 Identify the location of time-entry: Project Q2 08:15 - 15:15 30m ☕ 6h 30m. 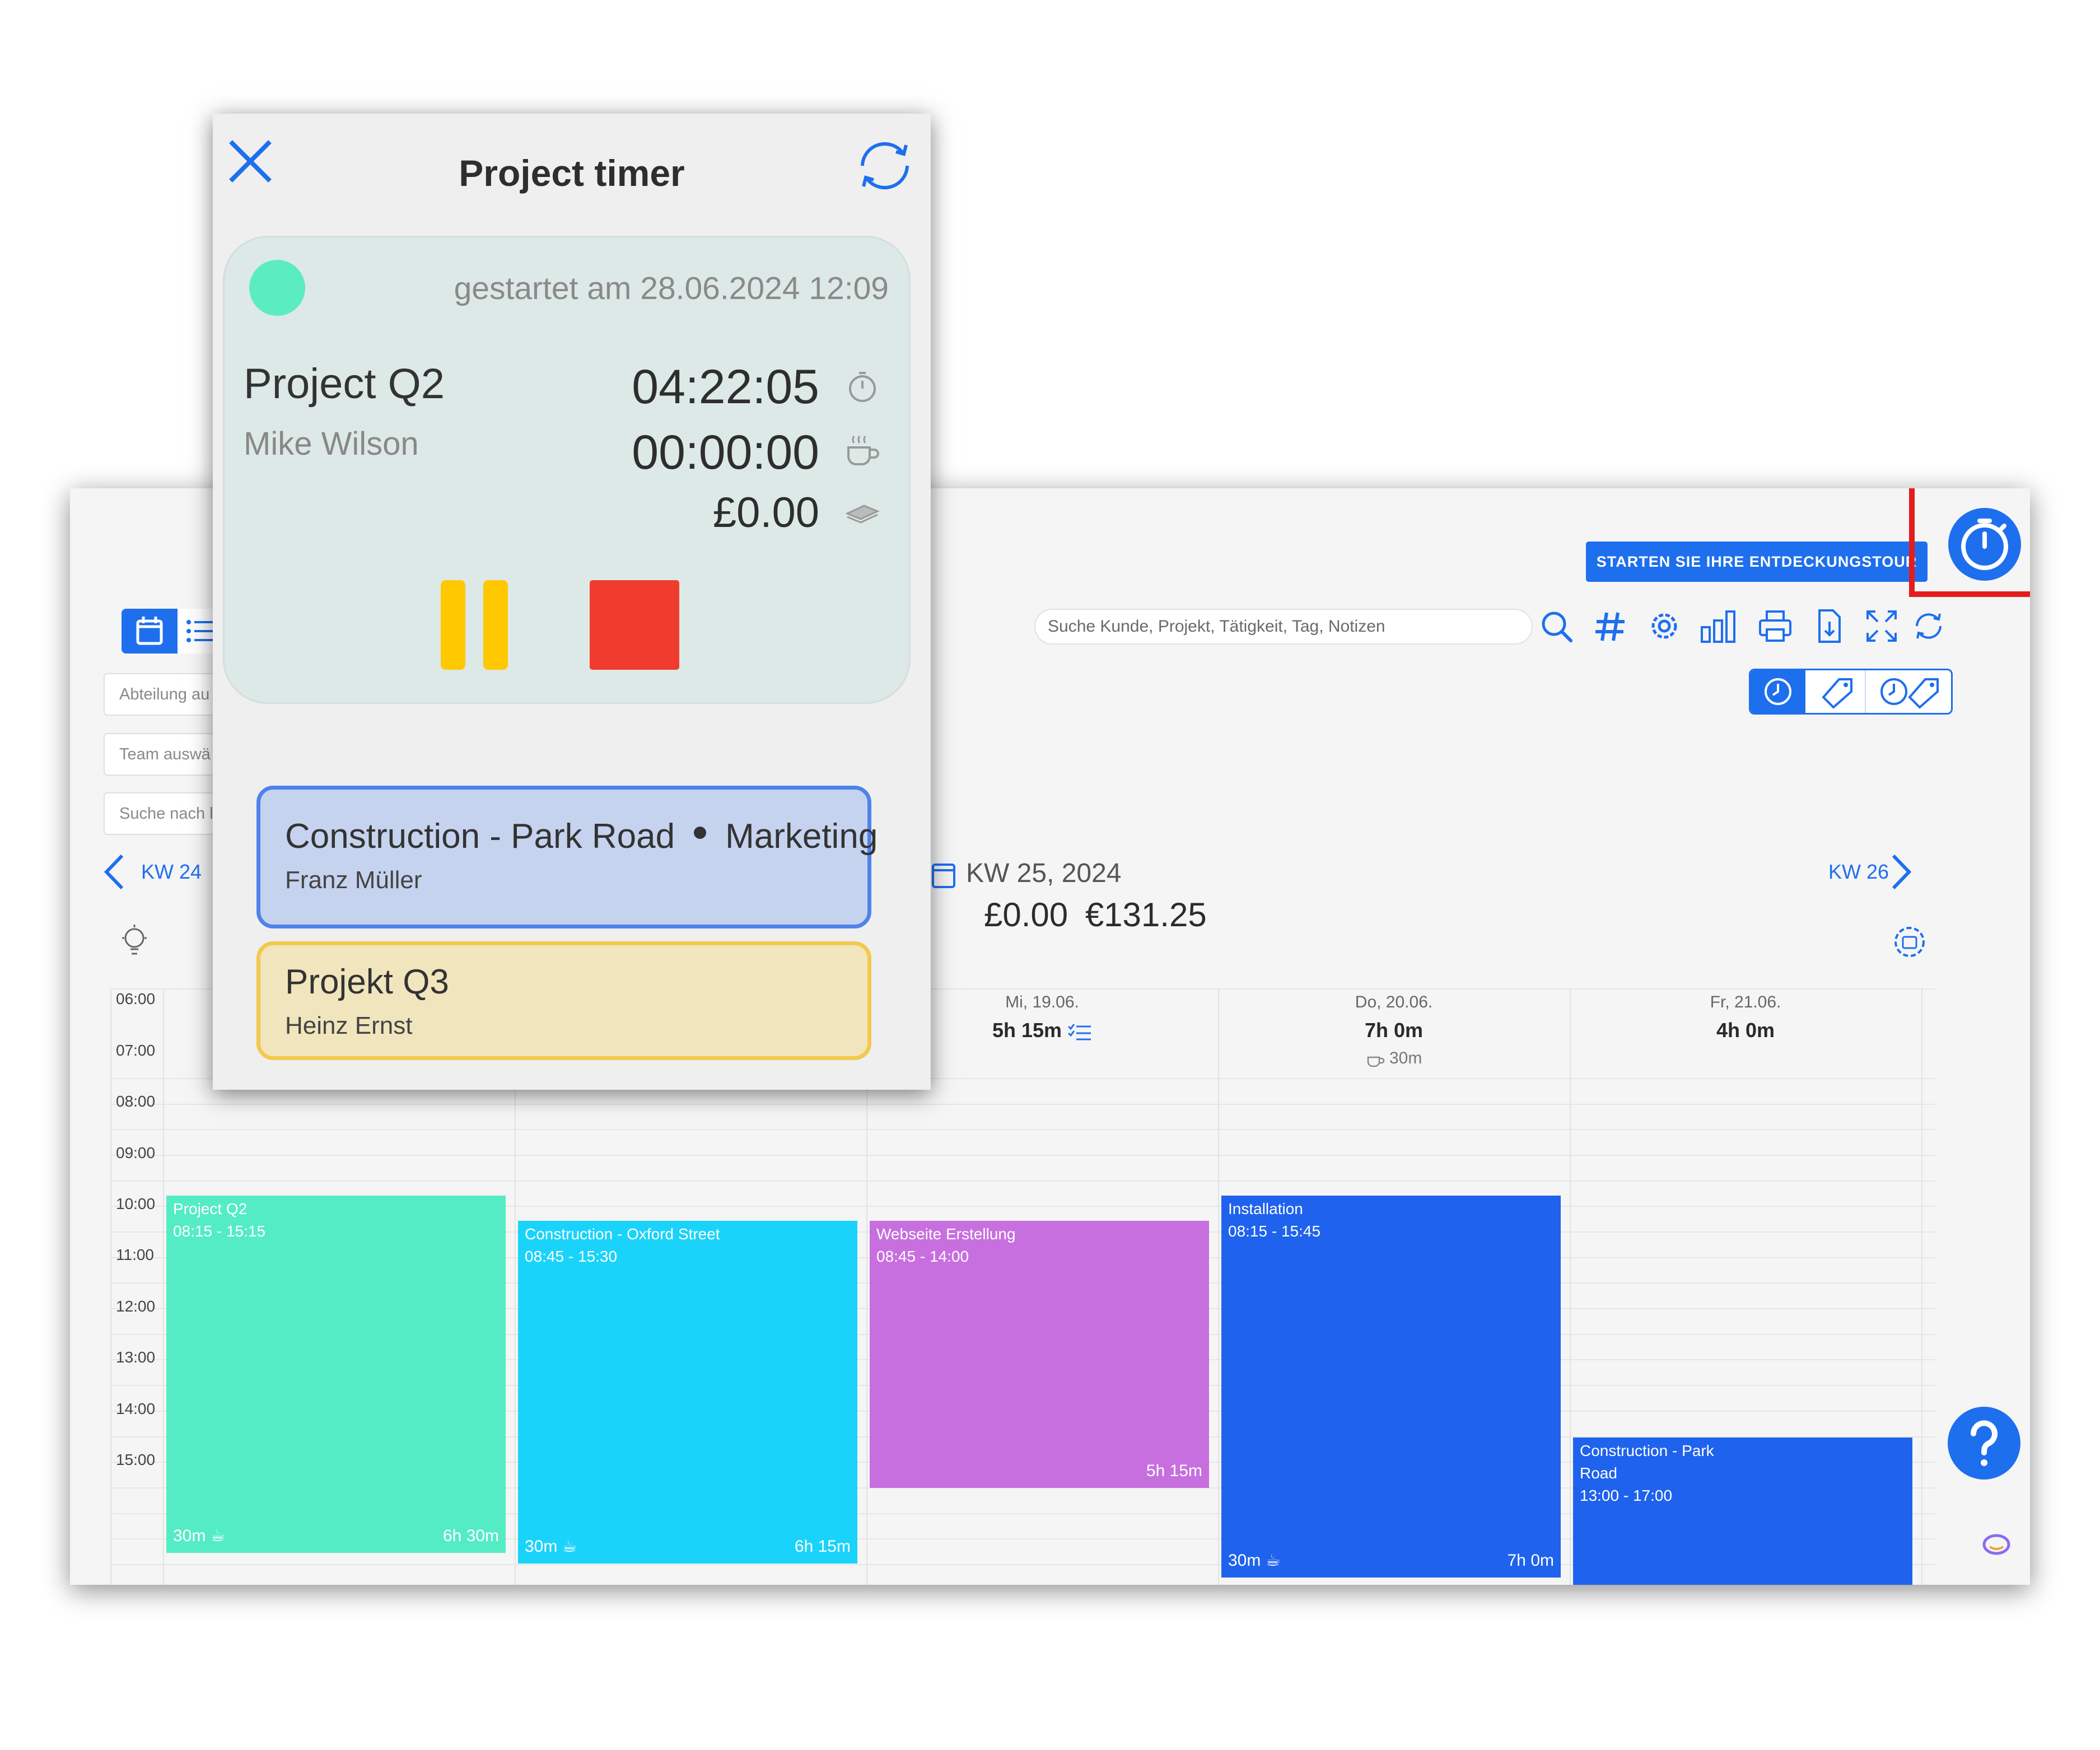
(336, 1375).